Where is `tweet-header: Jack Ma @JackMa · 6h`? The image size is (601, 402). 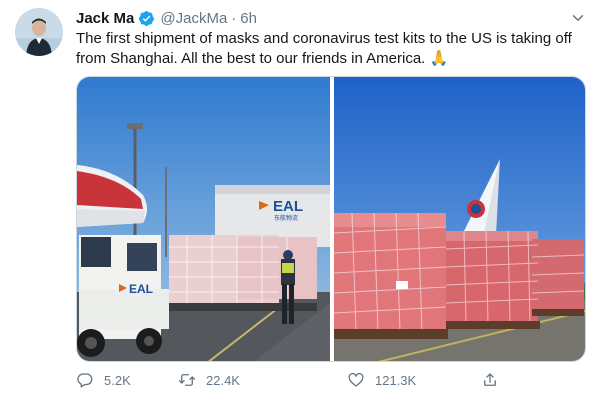 tweet-header: Jack Ma @JackMa · 6h is located at coordinates (166, 18).